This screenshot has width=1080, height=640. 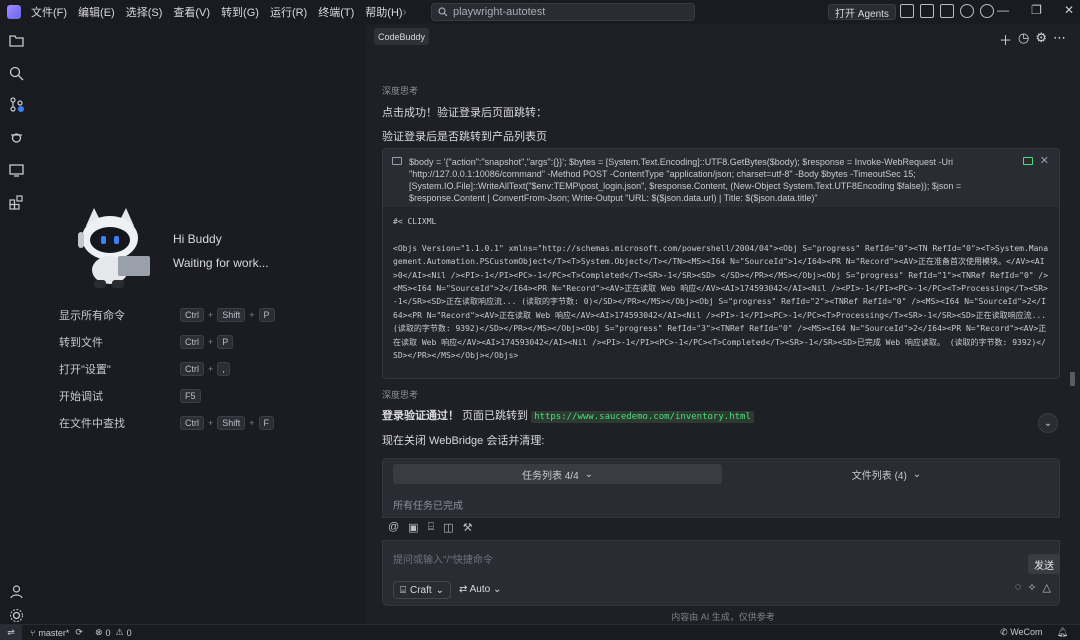 What do you see at coordinates (1044, 564) in the screenshot?
I see `send-tooltip: 发送` at bounding box center [1044, 564].